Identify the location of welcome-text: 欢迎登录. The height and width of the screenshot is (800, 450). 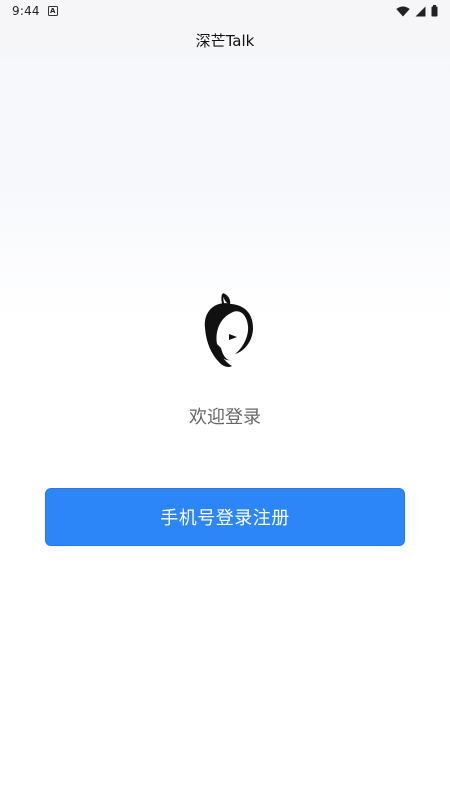
(225, 417).